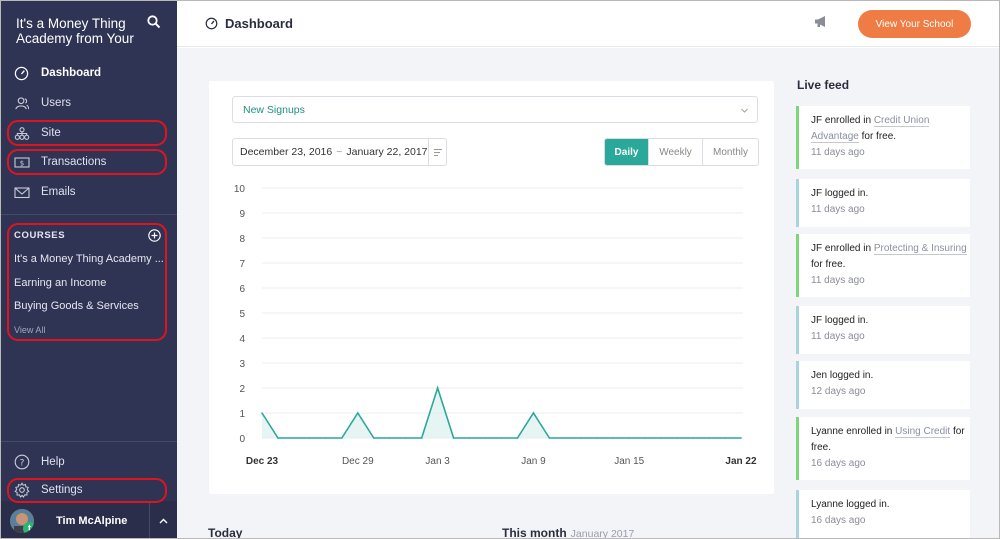 The width and height of the screenshot is (1000, 539). Describe the element at coordinates (883, 385) in the screenshot. I see `feed-item: Jen logged in. 12 days ago` at that location.